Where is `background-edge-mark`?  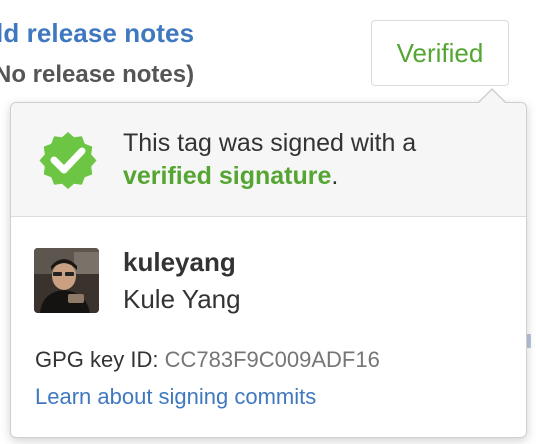 background-edge-mark is located at coordinates (529, 341).